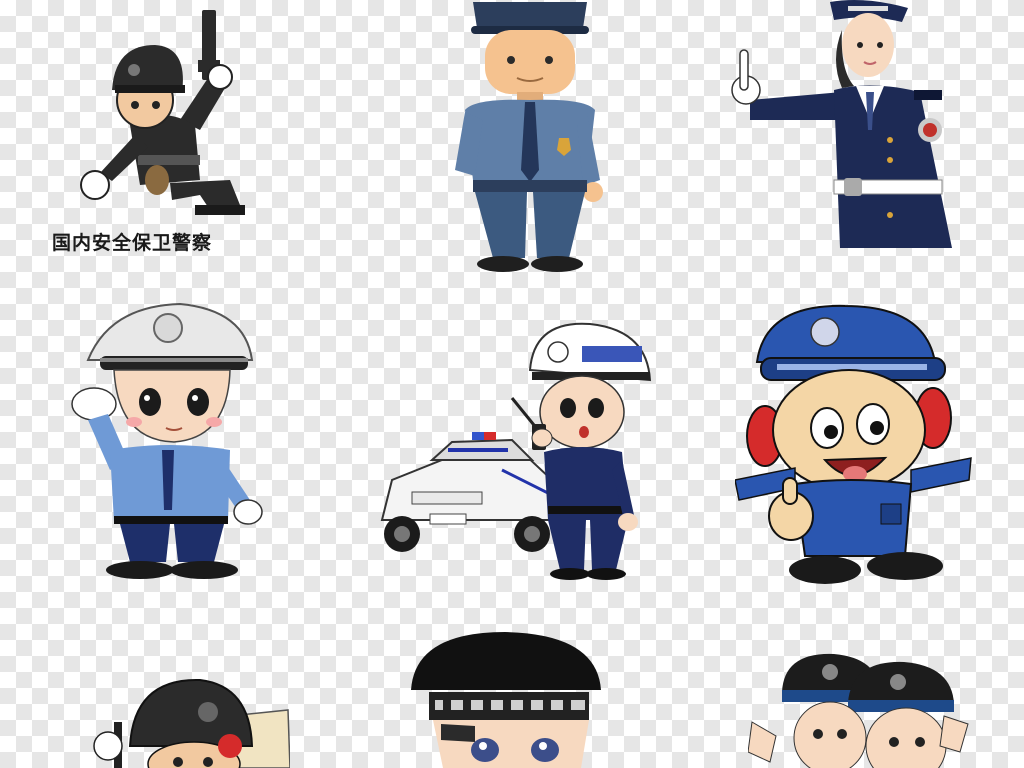  Describe the element at coordinates (505, 700) in the screenshot. I see `illustration-black-cap-officer` at that location.